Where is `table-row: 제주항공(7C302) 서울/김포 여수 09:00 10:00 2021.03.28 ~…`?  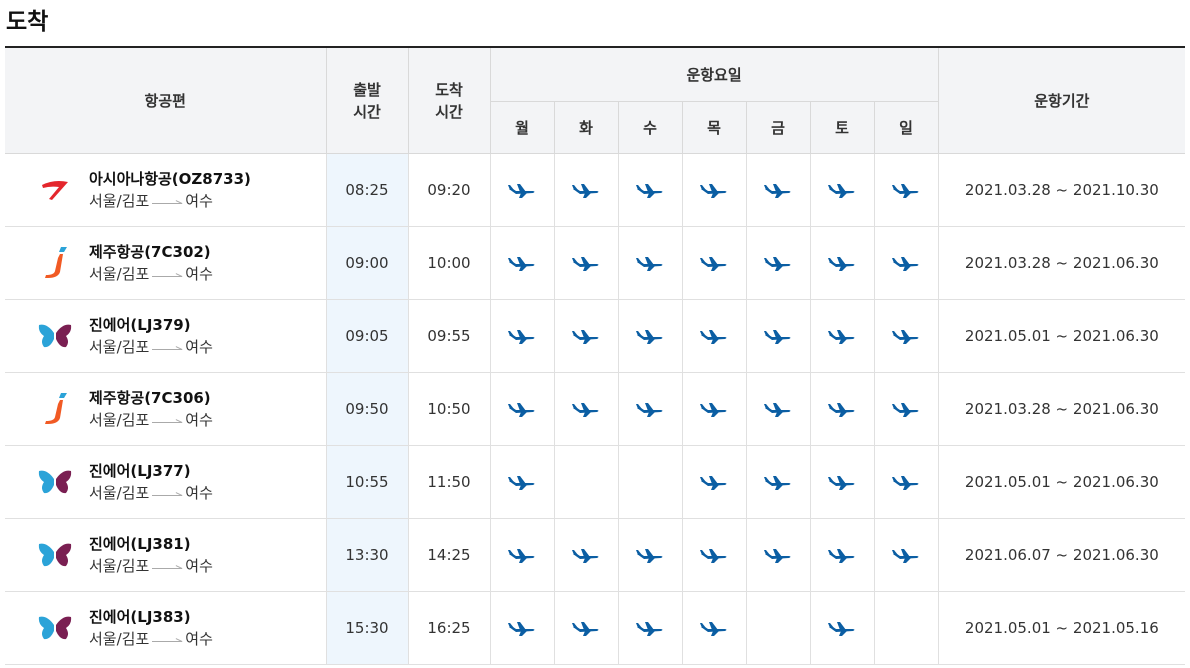 table-row: 제주항공(7C302) 서울/김포 여수 09:00 10:00 2021.03.28 ~… is located at coordinates (595, 263).